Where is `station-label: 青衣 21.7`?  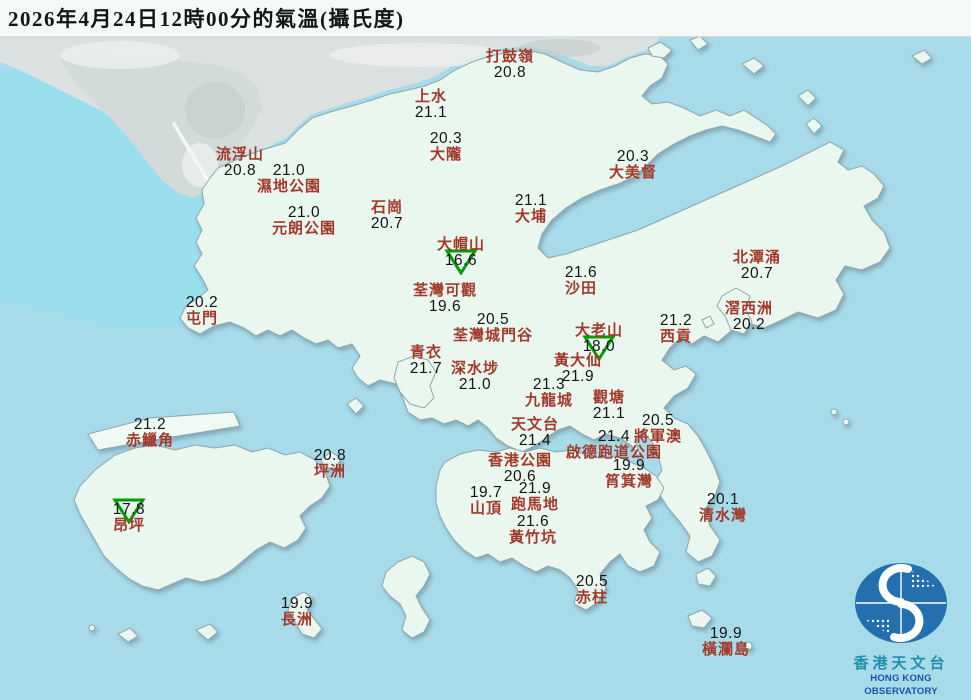 station-label: 青衣 21.7 is located at coordinates (426, 361).